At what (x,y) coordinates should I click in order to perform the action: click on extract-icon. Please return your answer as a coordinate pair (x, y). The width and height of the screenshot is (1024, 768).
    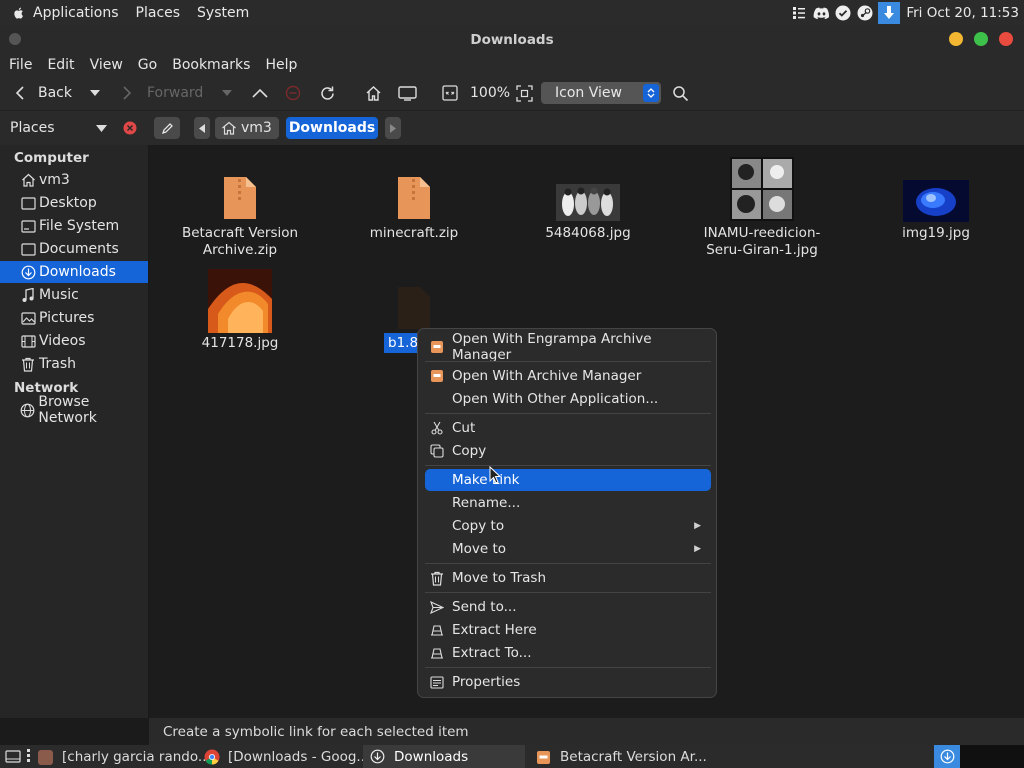
    Looking at the image, I should click on (437, 630).